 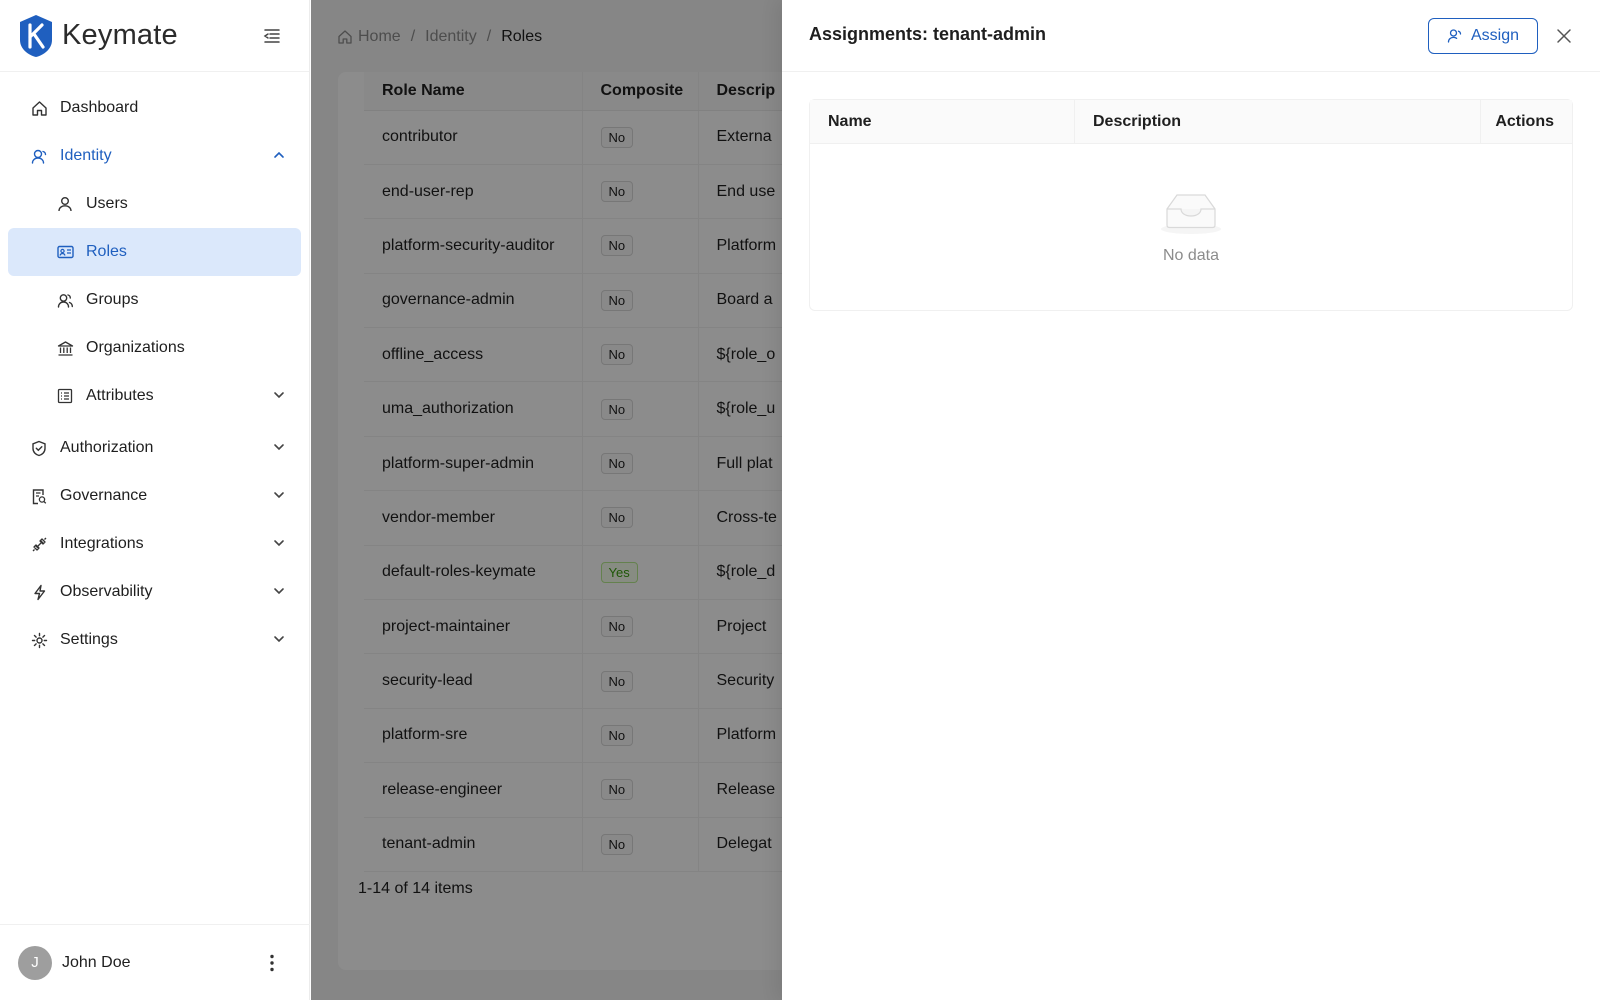 What do you see at coordinates (135, 347) in the screenshot?
I see `sidebar-item-label: Organizations` at bounding box center [135, 347].